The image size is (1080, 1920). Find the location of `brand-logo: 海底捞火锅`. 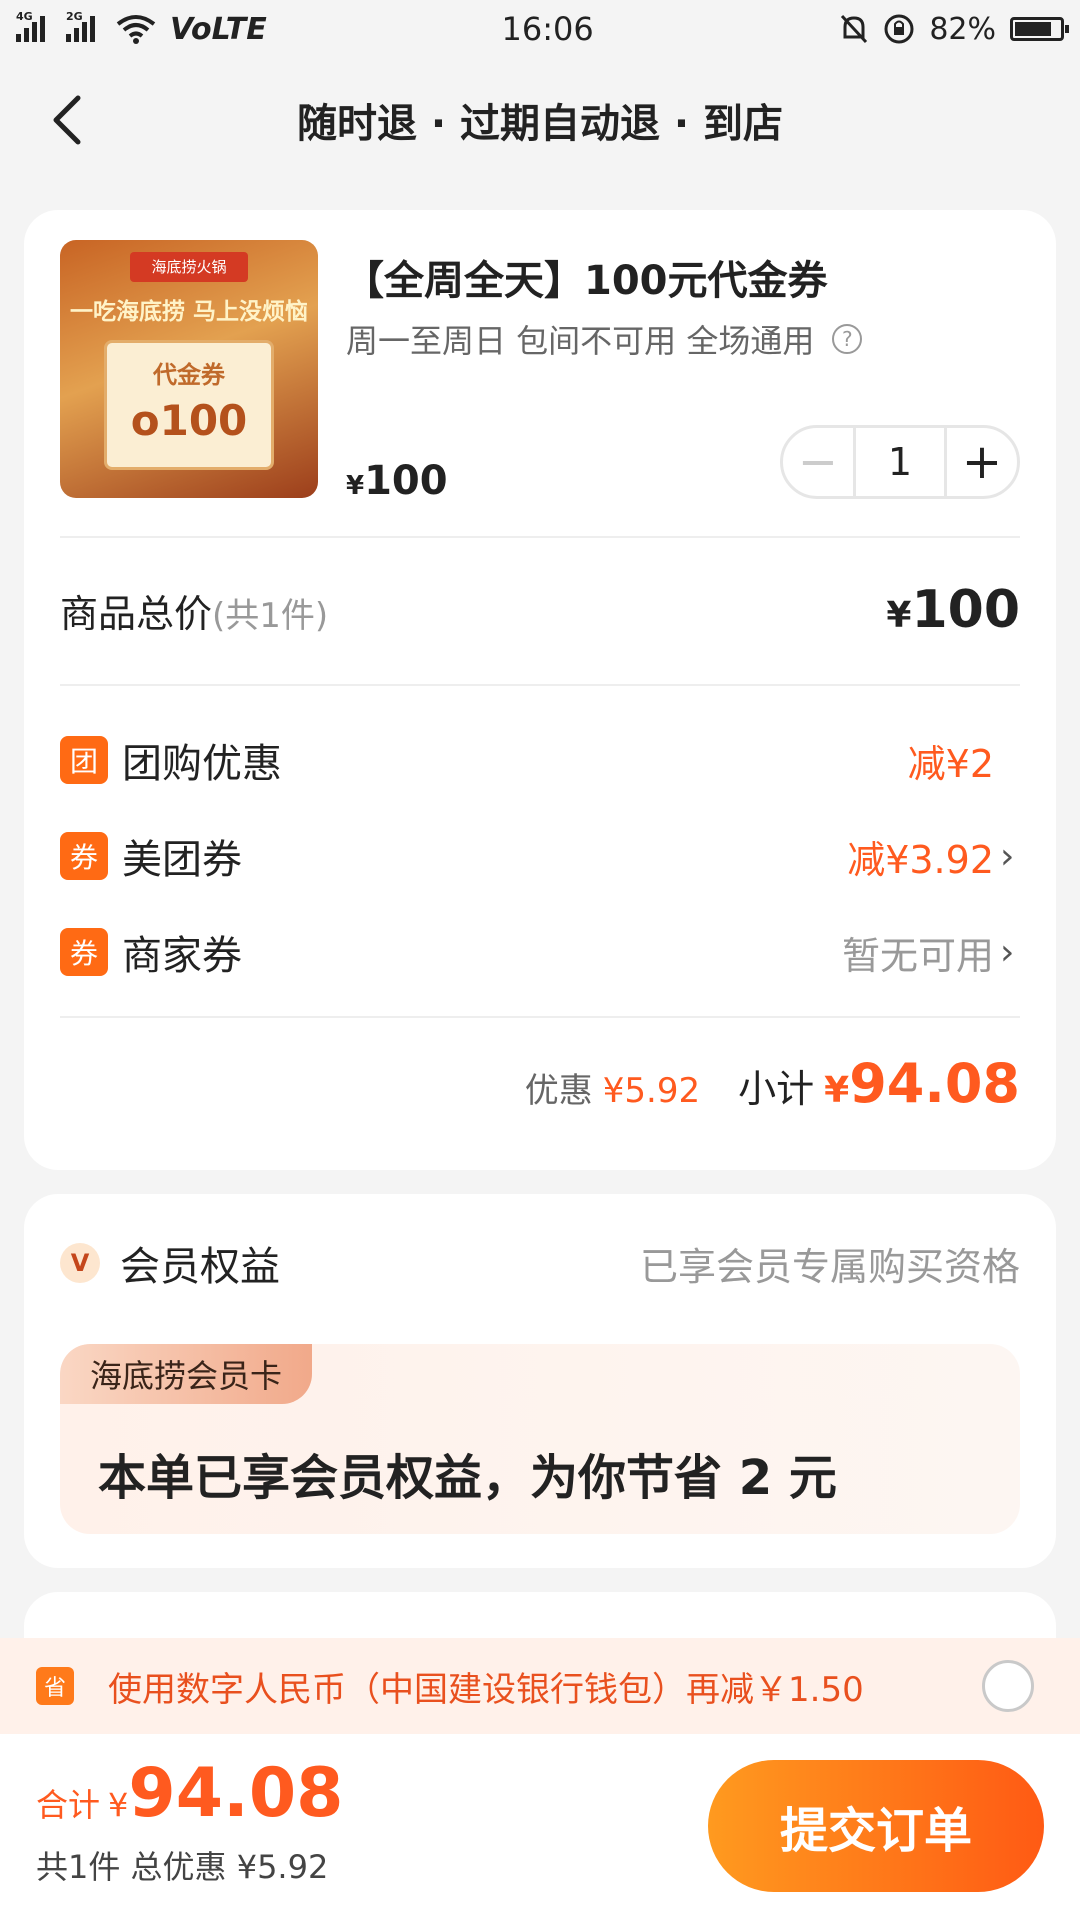

brand-logo: 海底捞火锅 is located at coordinates (189, 267).